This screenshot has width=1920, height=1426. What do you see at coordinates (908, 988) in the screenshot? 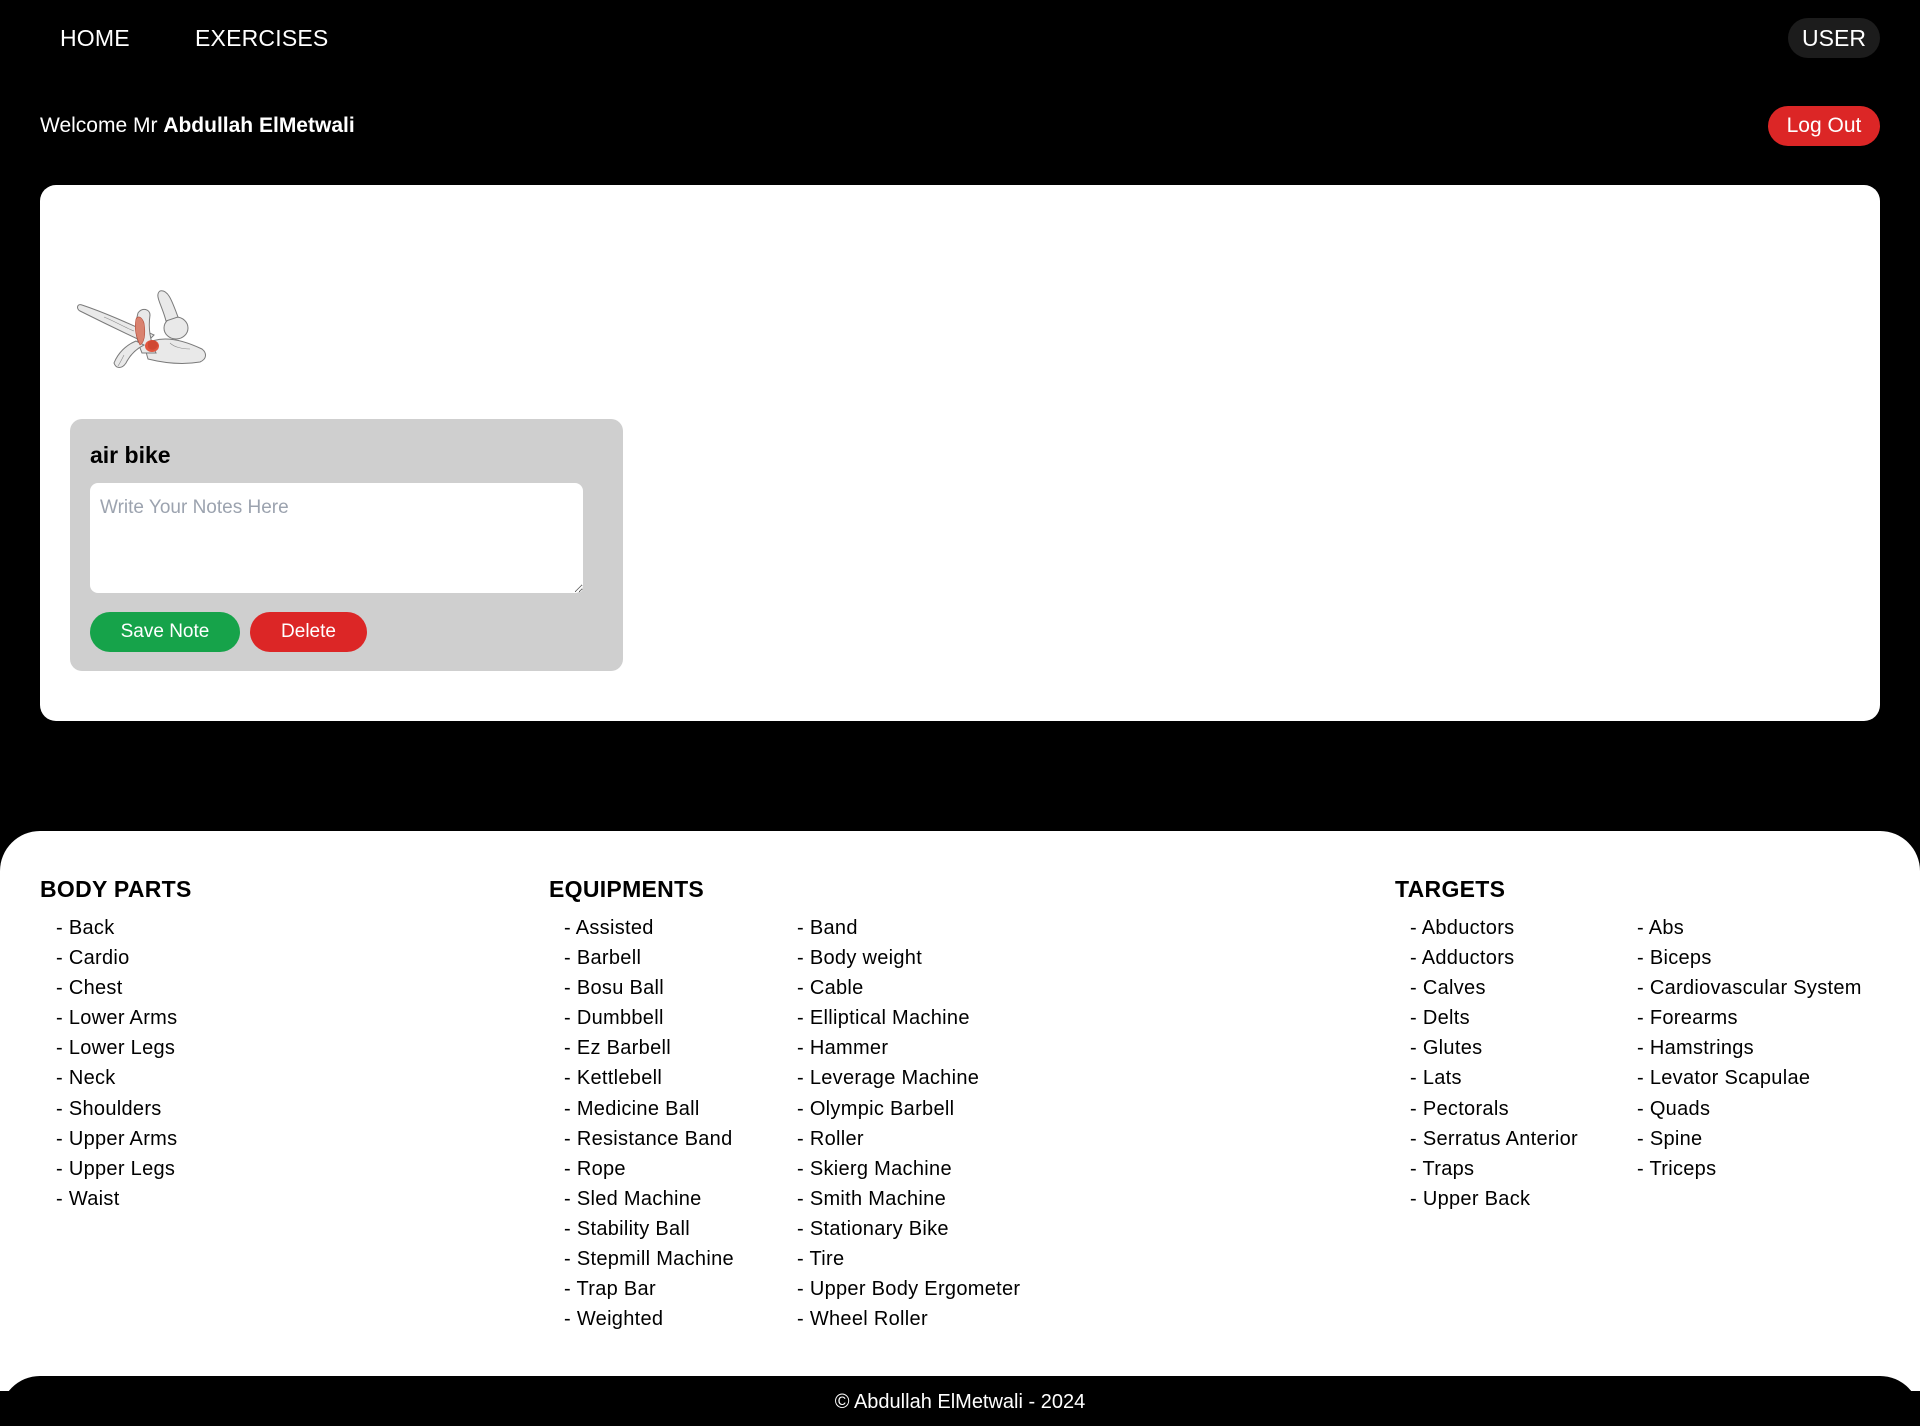
I see `equipment-link: Cable` at bounding box center [908, 988].